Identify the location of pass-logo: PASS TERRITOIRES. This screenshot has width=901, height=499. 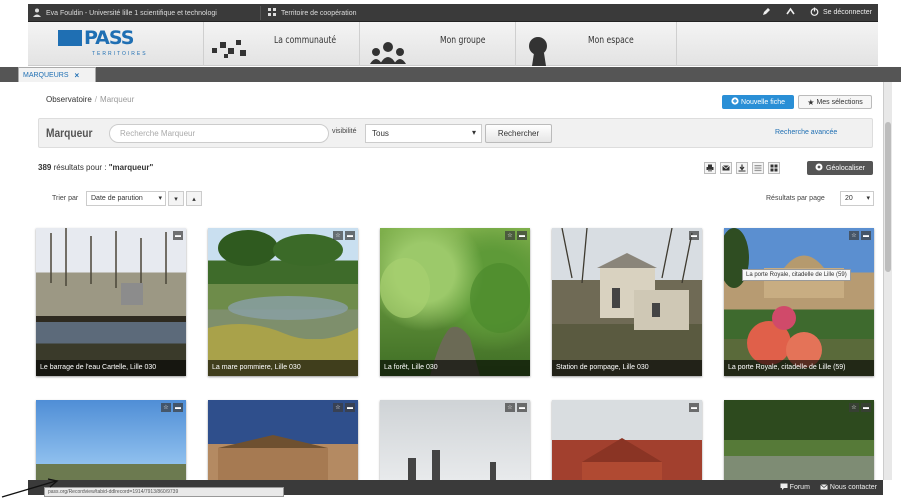
(103, 44).